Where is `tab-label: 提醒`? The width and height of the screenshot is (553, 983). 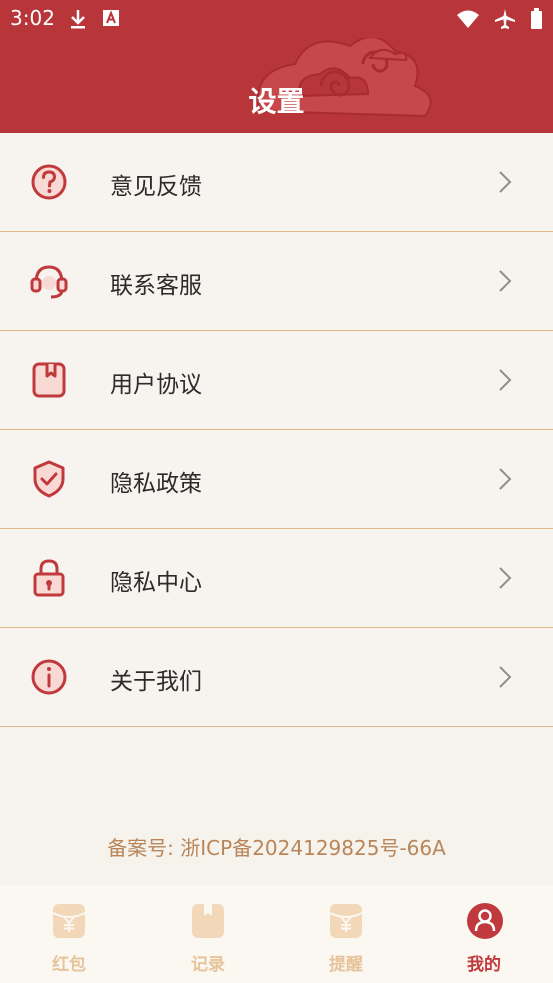 tab-label: 提醒 is located at coordinates (346, 965).